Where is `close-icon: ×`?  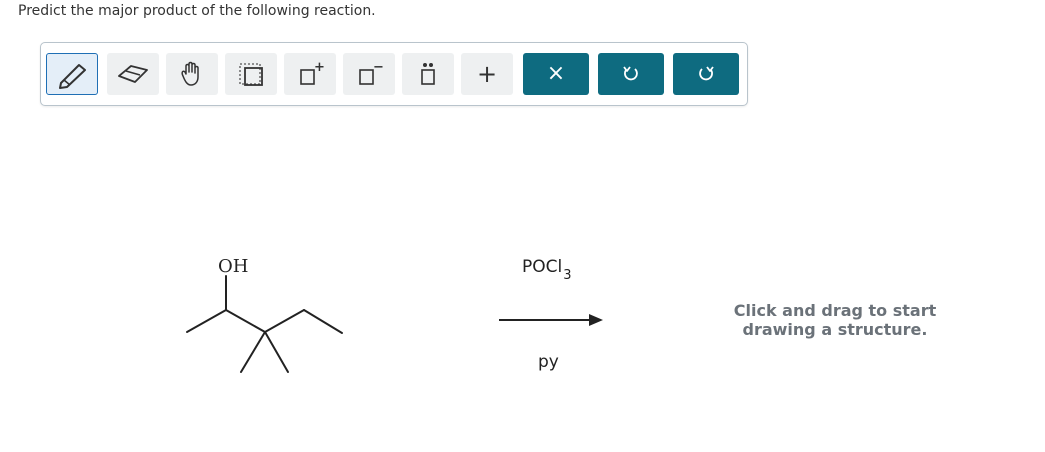
close-icon: × is located at coordinates (556, 73).